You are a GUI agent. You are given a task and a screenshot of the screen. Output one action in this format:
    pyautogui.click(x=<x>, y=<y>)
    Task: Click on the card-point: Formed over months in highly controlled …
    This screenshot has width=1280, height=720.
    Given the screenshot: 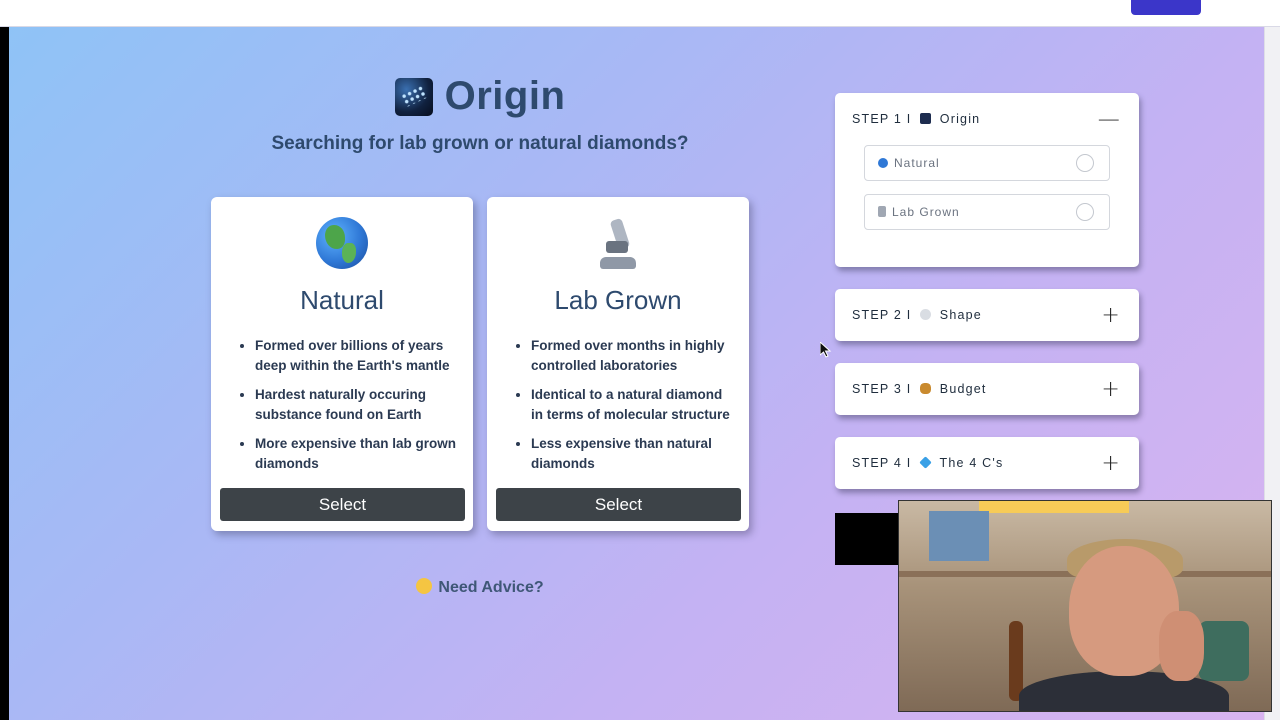 What is the action you would take?
    pyautogui.click(x=632, y=356)
    